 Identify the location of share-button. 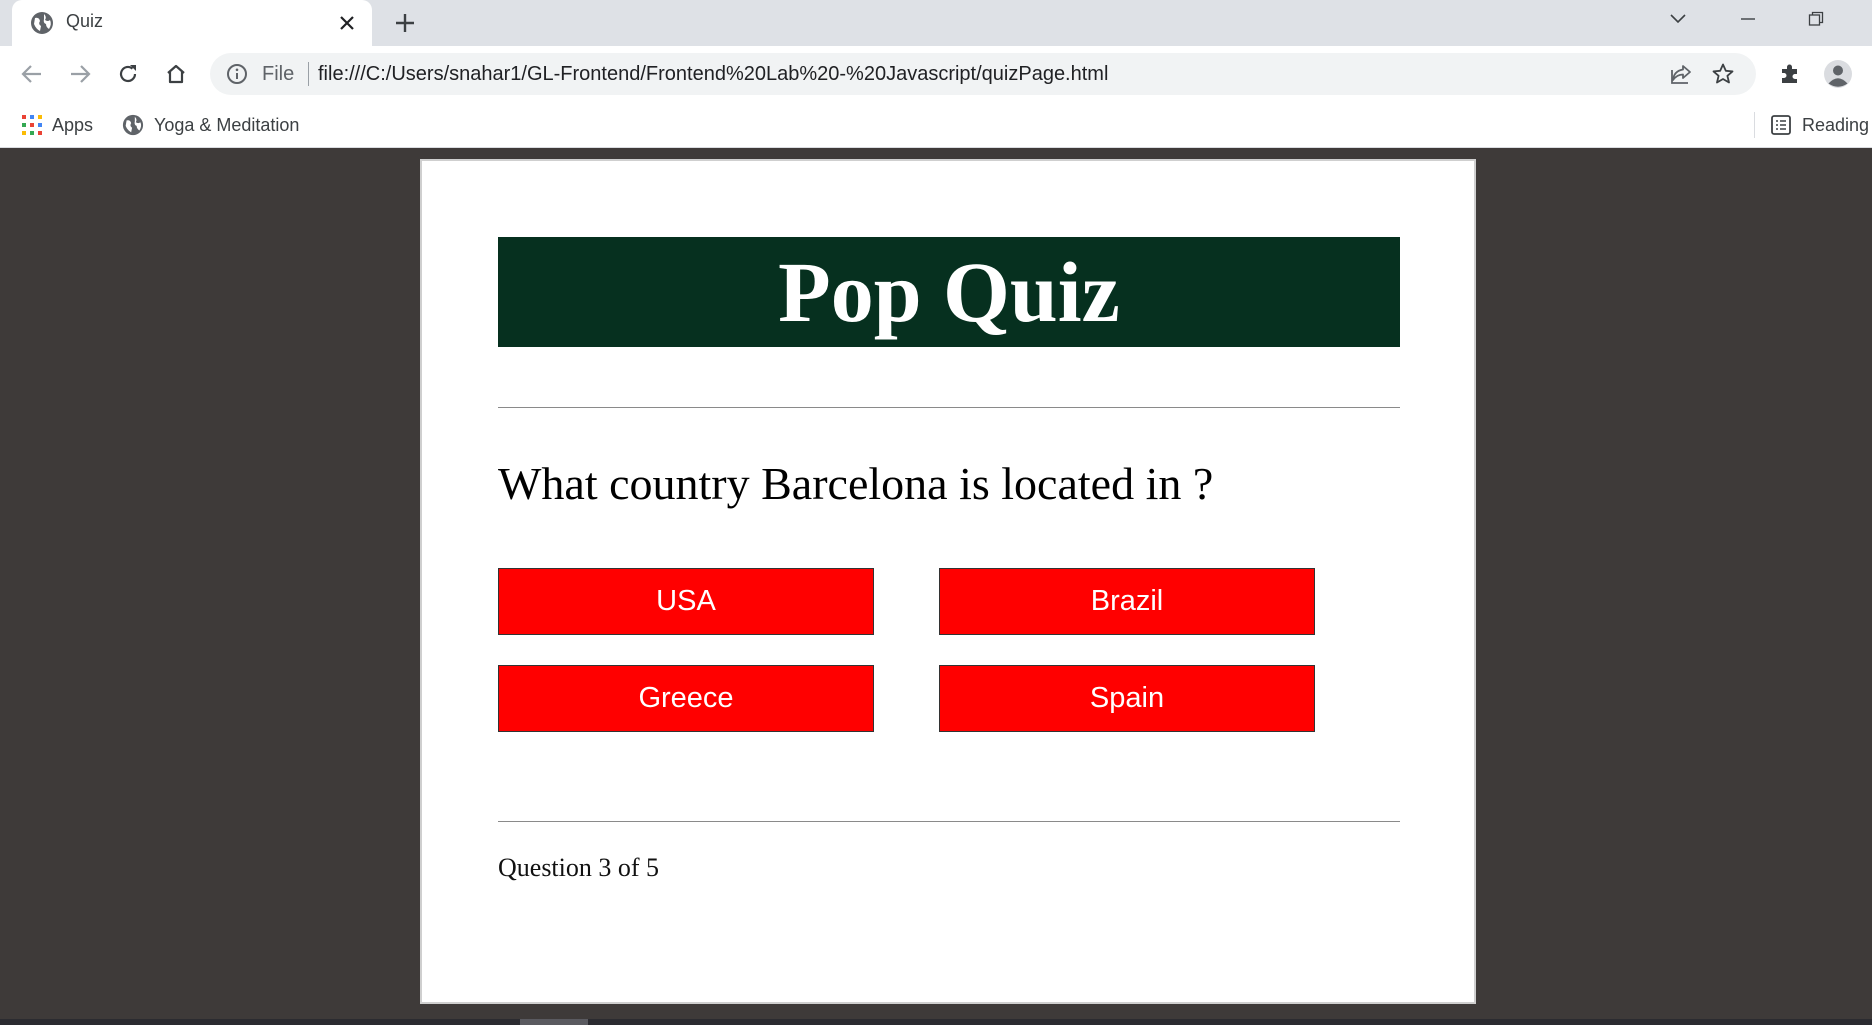
(1681, 74).